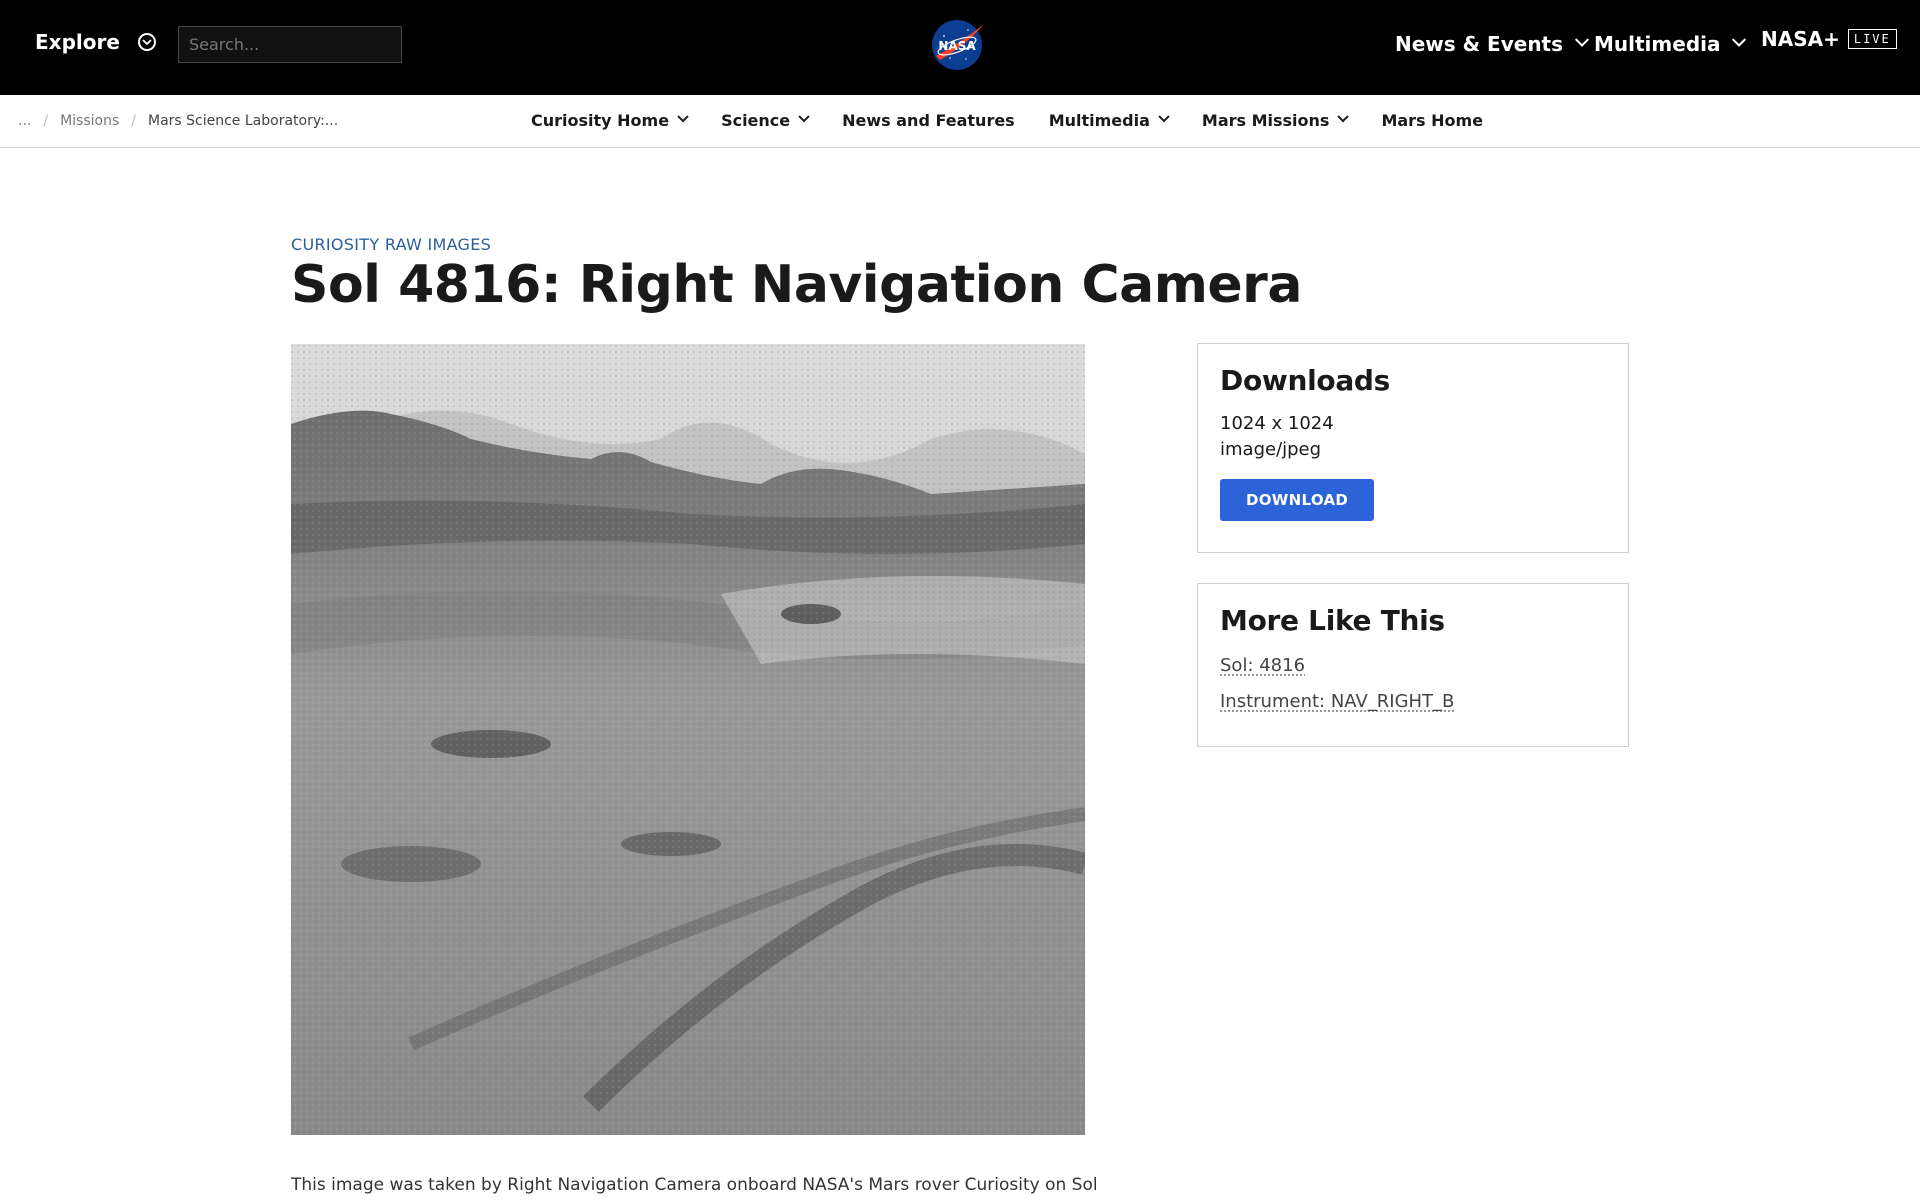  What do you see at coordinates (1297, 500) in the screenshot?
I see `download-button: DOWNLOAD` at bounding box center [1297, 500].